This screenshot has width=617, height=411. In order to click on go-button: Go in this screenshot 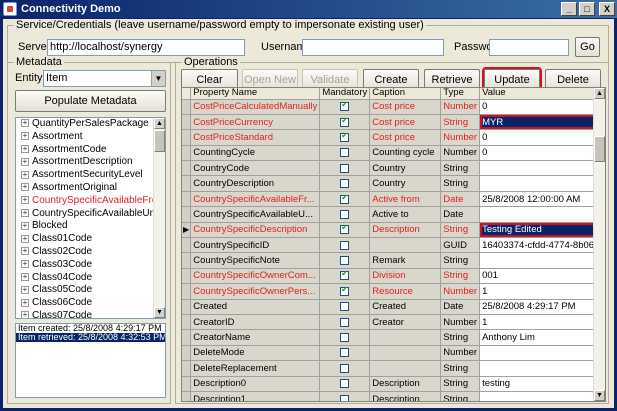, I will do `click(587, 47)`.